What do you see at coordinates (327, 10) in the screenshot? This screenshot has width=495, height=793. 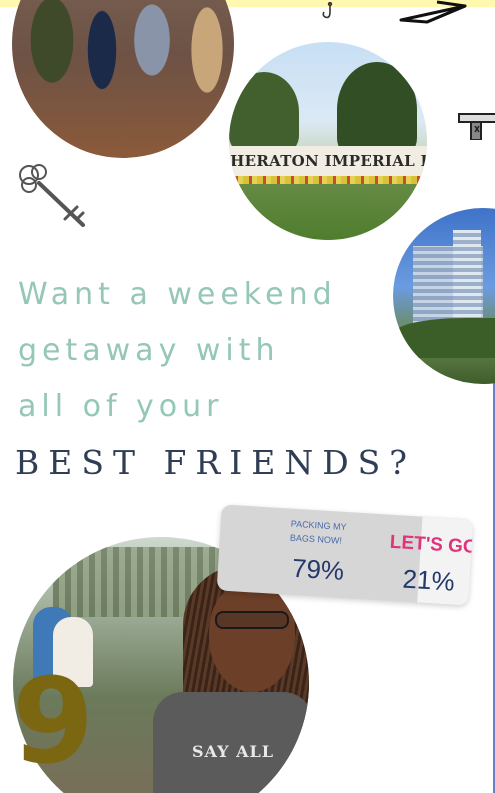 I see `hook-icon` at bounding box center [327, 10].